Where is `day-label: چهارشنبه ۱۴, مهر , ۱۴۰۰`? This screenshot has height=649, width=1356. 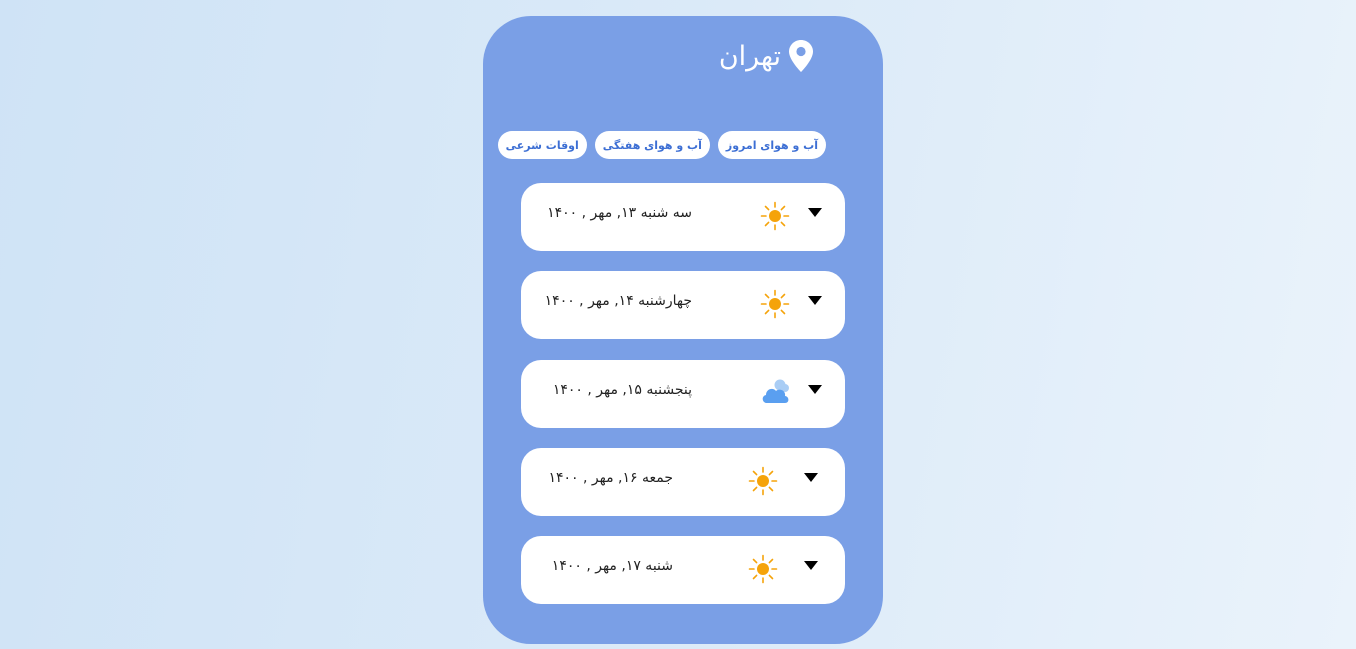
day-label: چهارشنبه ۱۴, مهر , ۱۴۰۰ is located at coordinates (618, 301).